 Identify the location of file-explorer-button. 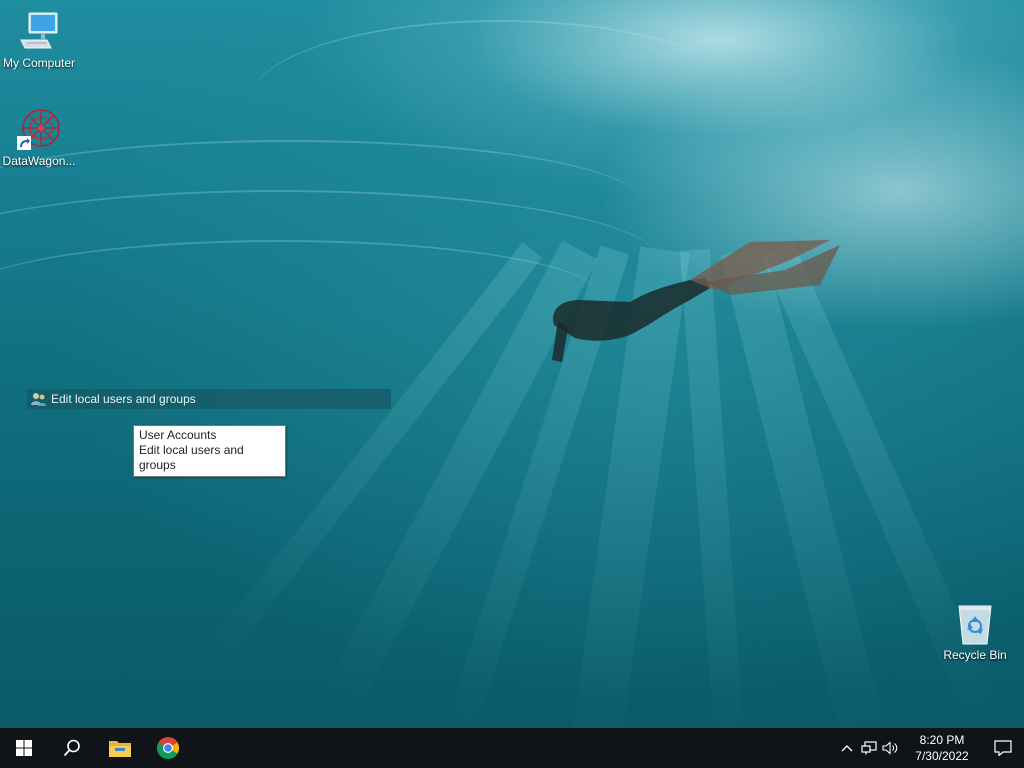
(120, 748).